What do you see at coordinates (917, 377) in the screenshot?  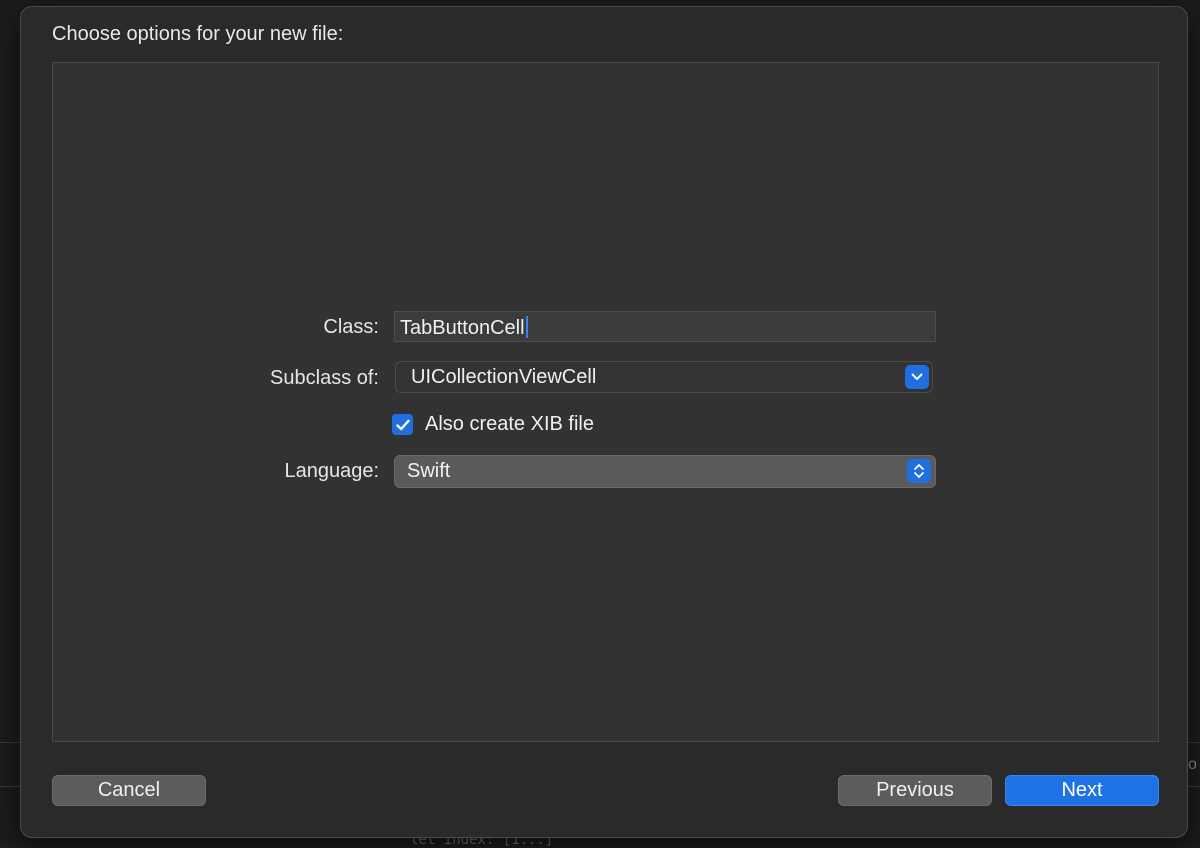 I see `chevron-down-icon` at bounding box center [917, 377].